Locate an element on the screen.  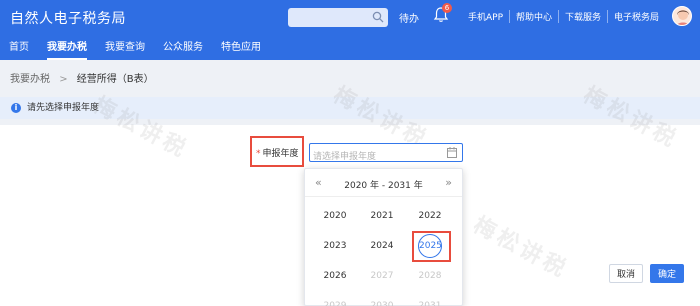
avatar-icon is located at coordinates (683, 17).